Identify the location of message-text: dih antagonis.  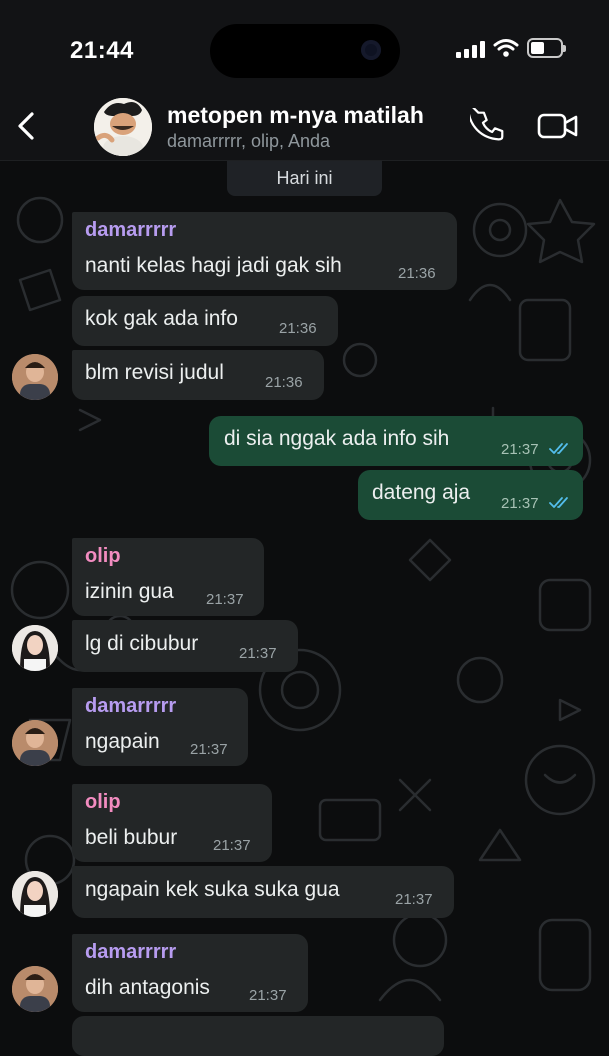
(147, 987).